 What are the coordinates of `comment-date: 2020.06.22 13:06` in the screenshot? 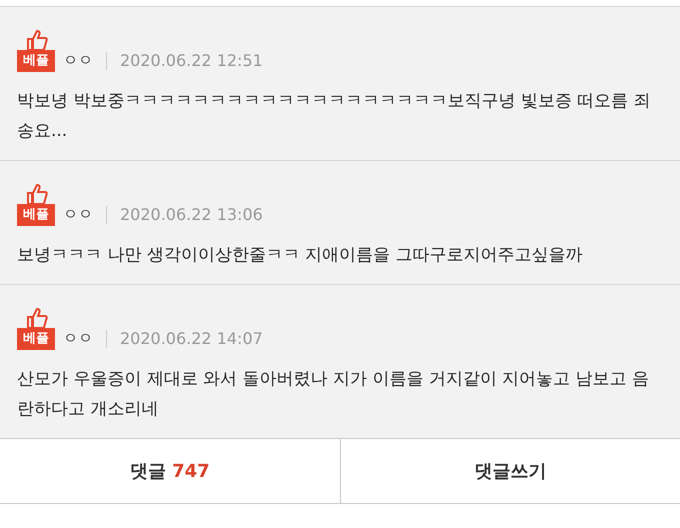 It's located at (191, 214).